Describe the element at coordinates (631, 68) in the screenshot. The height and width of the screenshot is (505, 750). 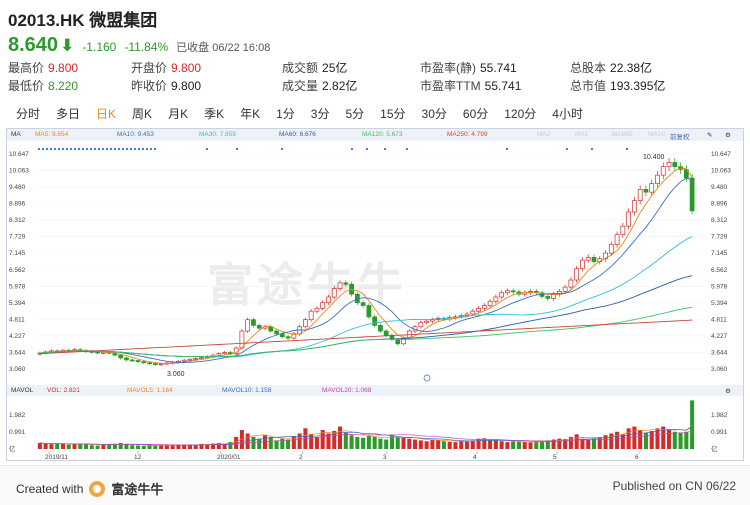
I see `stat-value: 22.38亿` at that location.